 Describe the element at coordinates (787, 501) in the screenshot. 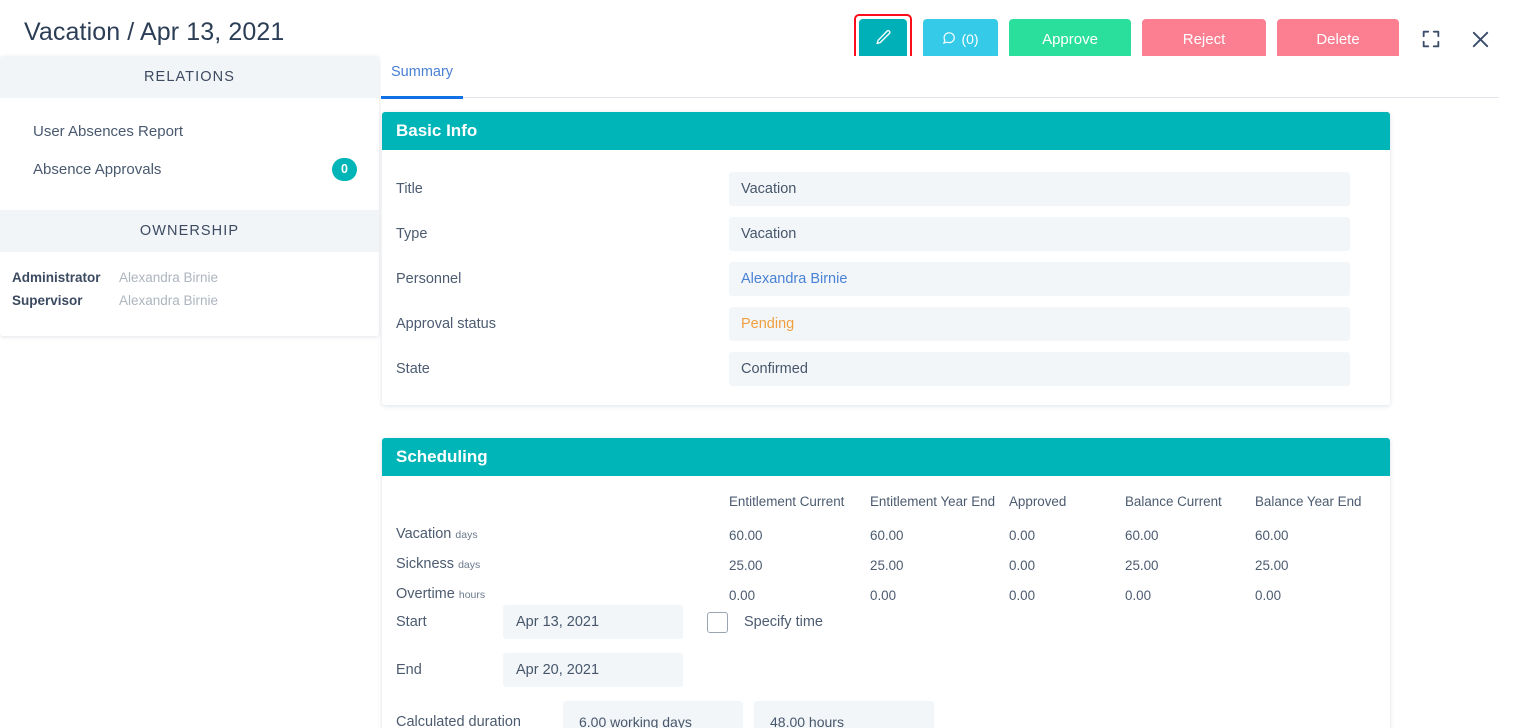

I see `column-header: Entitlement Current` at that location.